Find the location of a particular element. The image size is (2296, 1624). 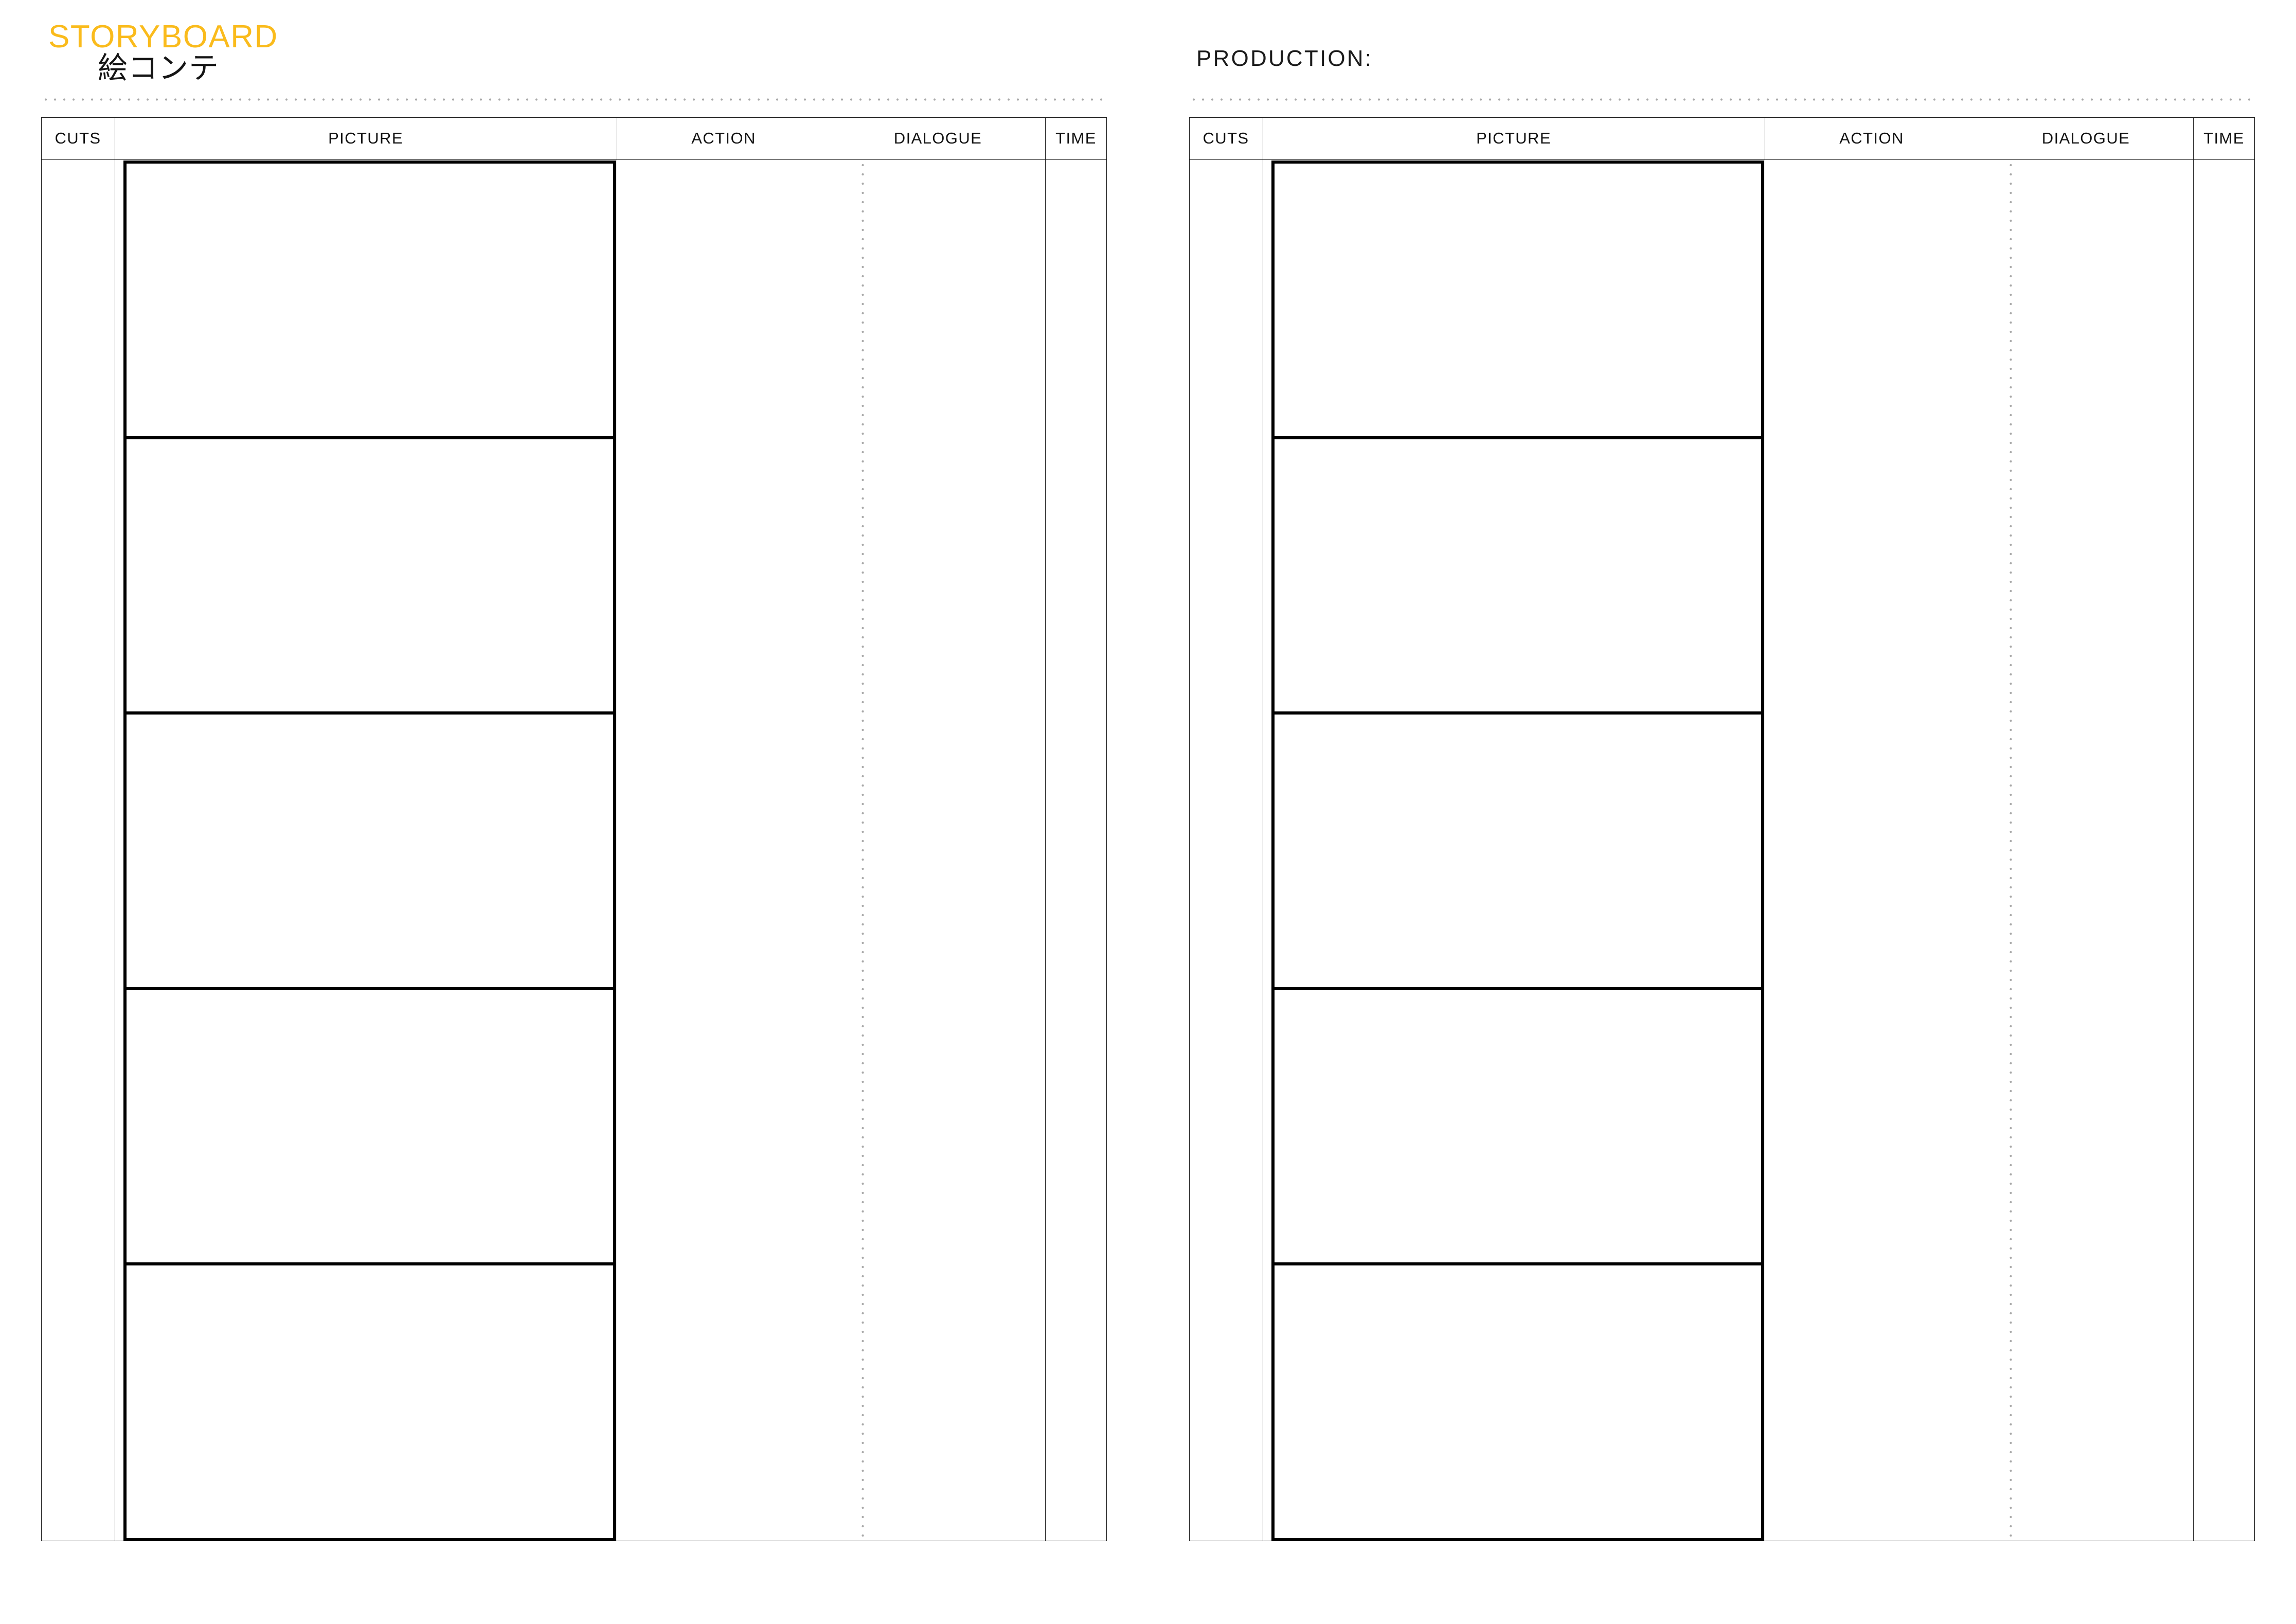

header-dotted-rule-right is located at coordinates (1722, 99).